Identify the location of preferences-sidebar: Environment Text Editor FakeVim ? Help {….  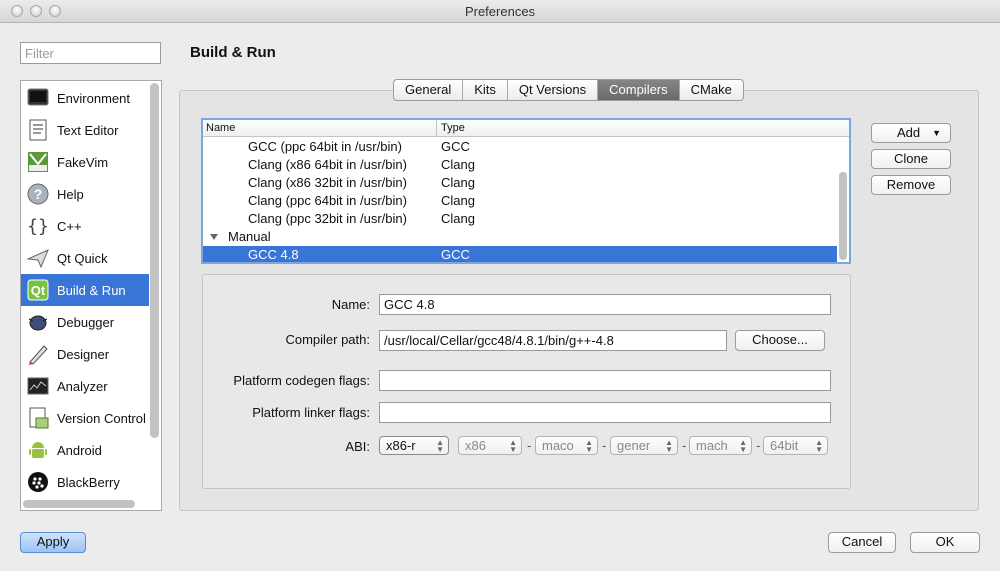
(91, 295).